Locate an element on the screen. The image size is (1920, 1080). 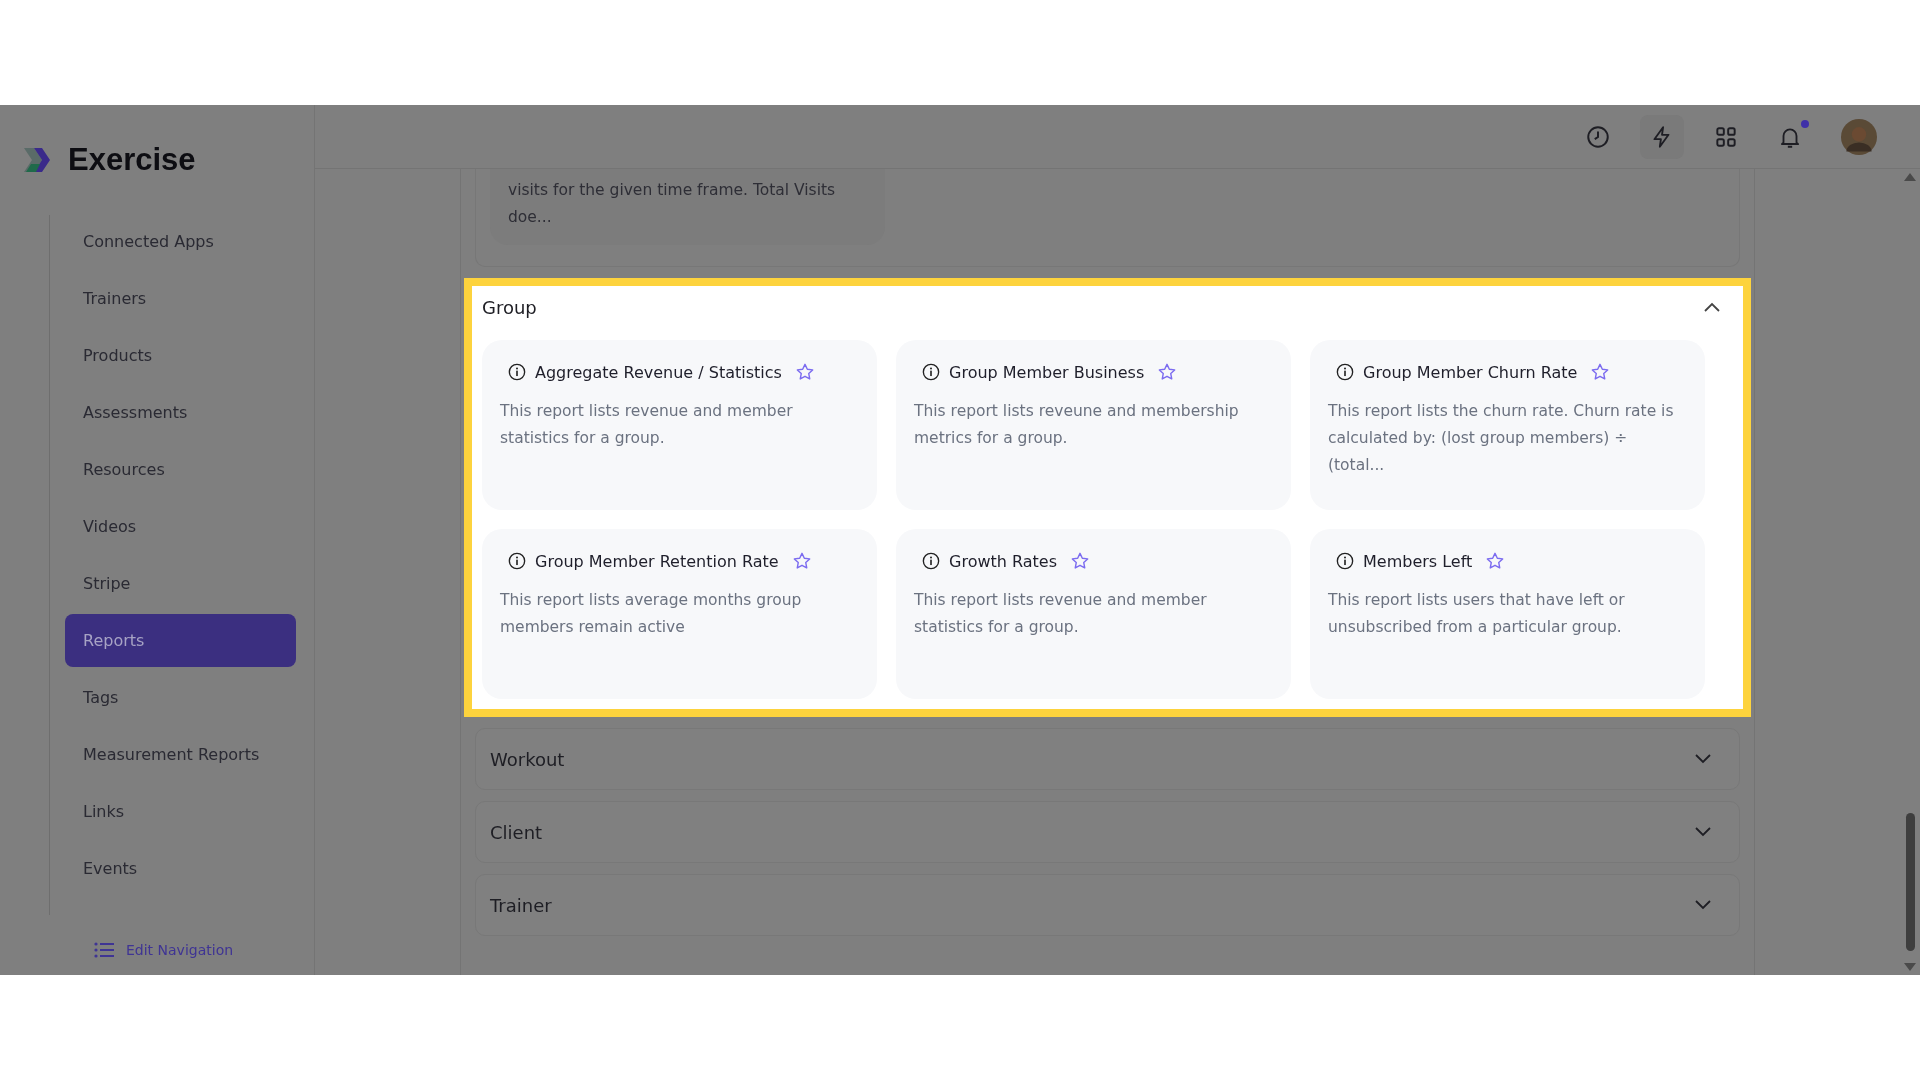
report-description: This report lists average months group members remain active is located at coordinates (651, 614).